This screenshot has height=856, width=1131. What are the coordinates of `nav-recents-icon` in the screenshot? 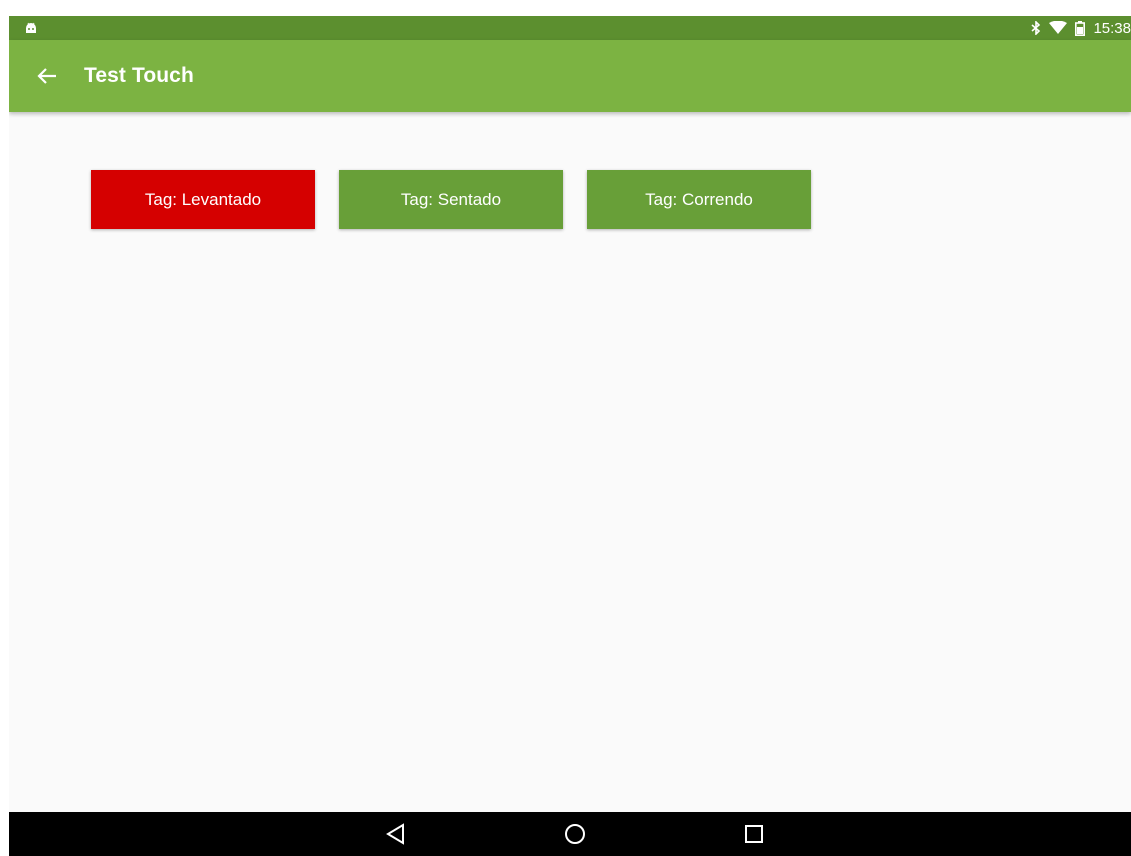 It's located at (754, 834).